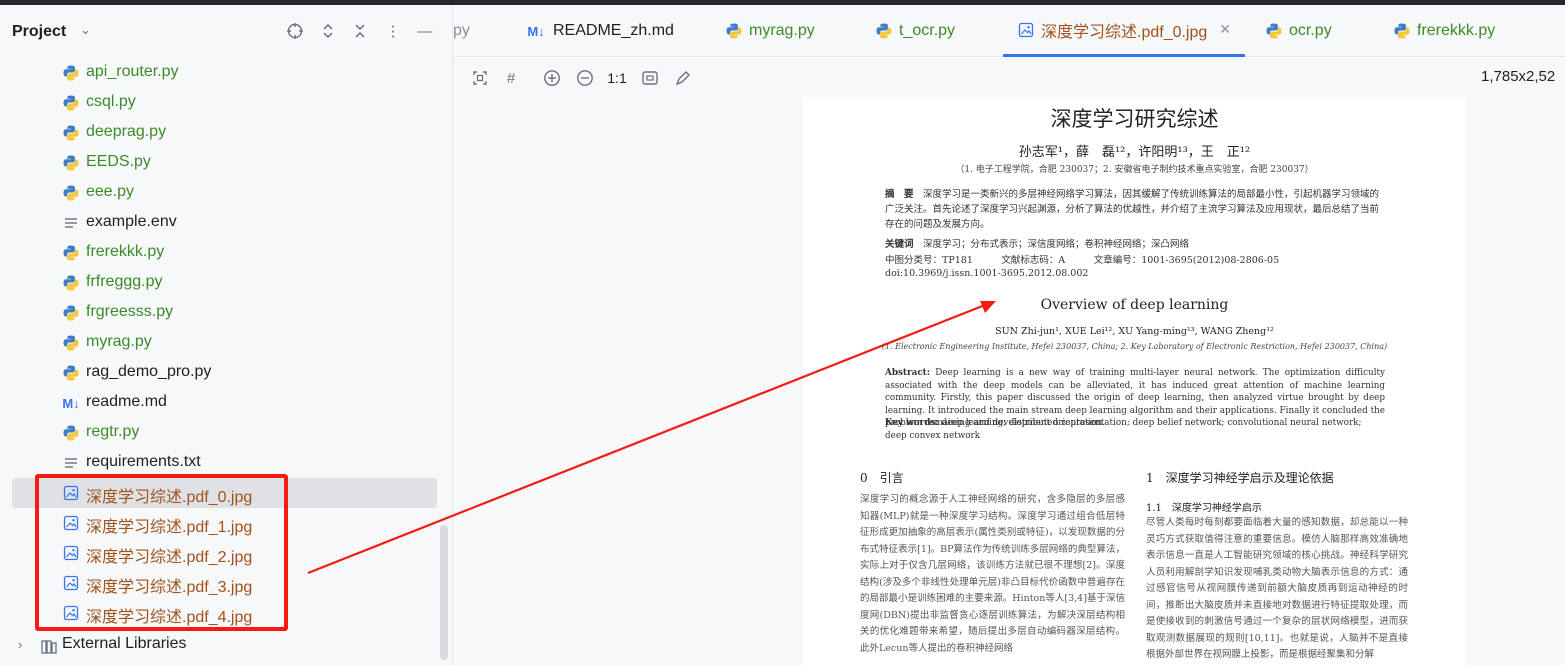 The width and height of the screenshot is (1565, 665). I want to click on sidebar-title: Project, so click(39, 32).